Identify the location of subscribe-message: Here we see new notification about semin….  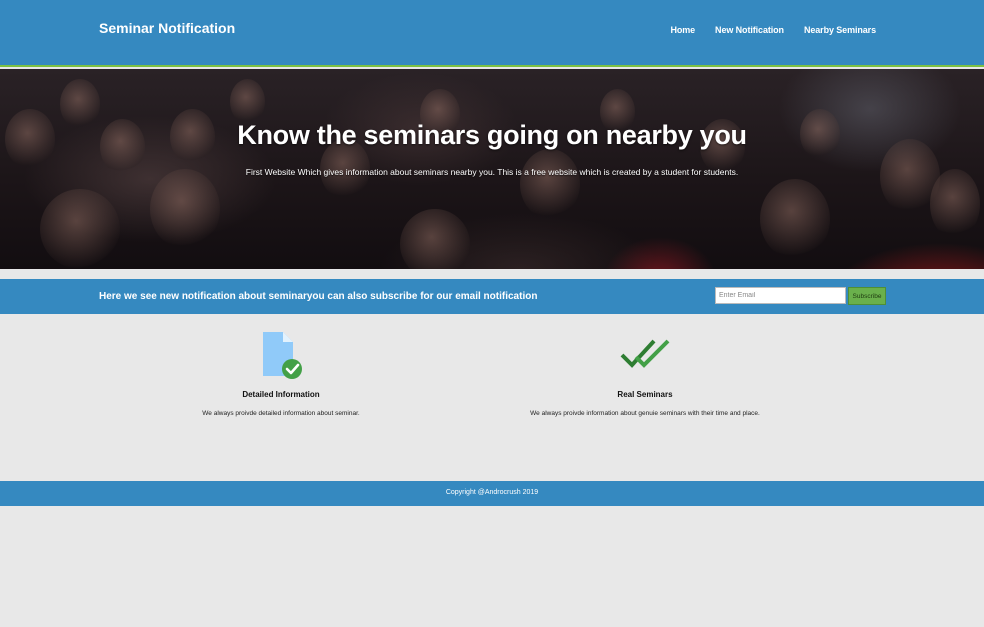
(318, 296).